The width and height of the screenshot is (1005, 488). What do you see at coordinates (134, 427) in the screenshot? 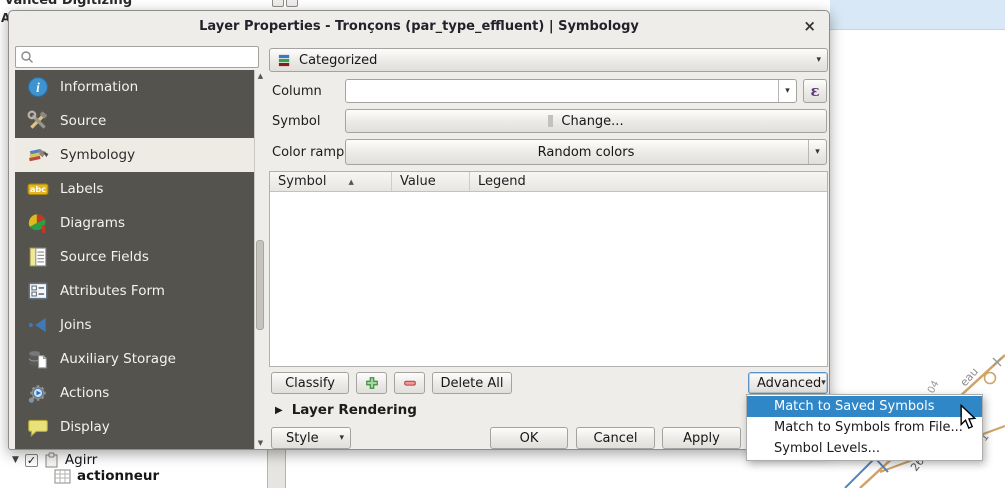
I see `sidebar-item-display: Display` at bounding box center [134, 427].